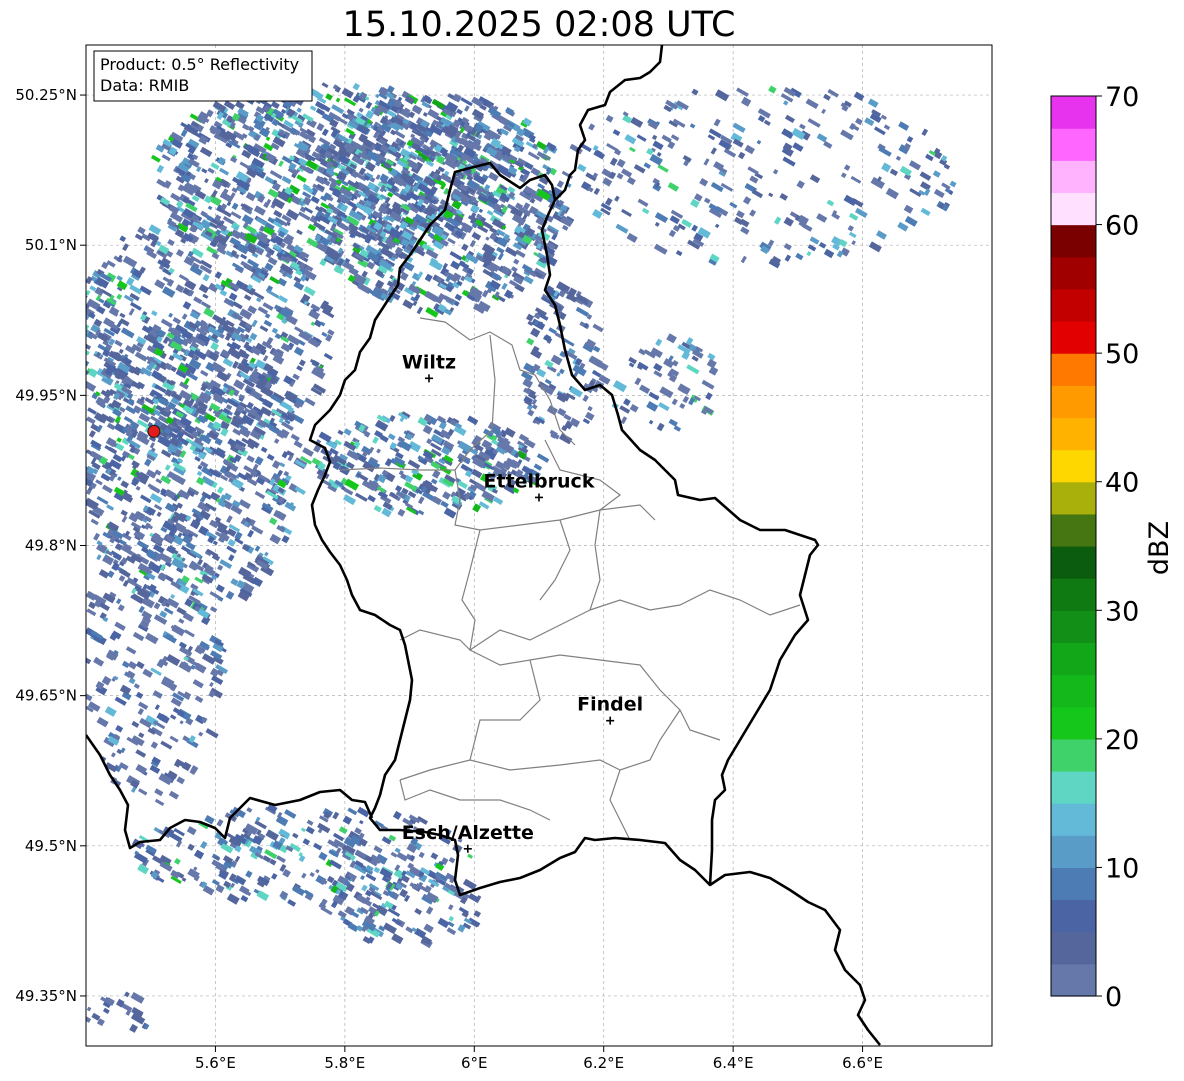  I want to click on colorbar-tick-label: 60, so click(1122, 226).